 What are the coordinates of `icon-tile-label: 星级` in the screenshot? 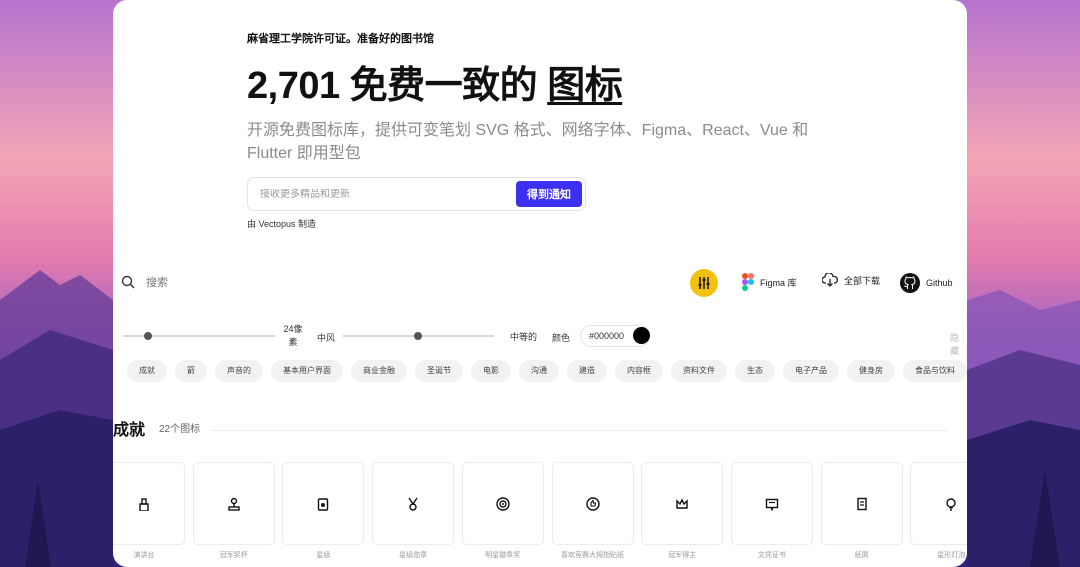 It's located at (323, 555).